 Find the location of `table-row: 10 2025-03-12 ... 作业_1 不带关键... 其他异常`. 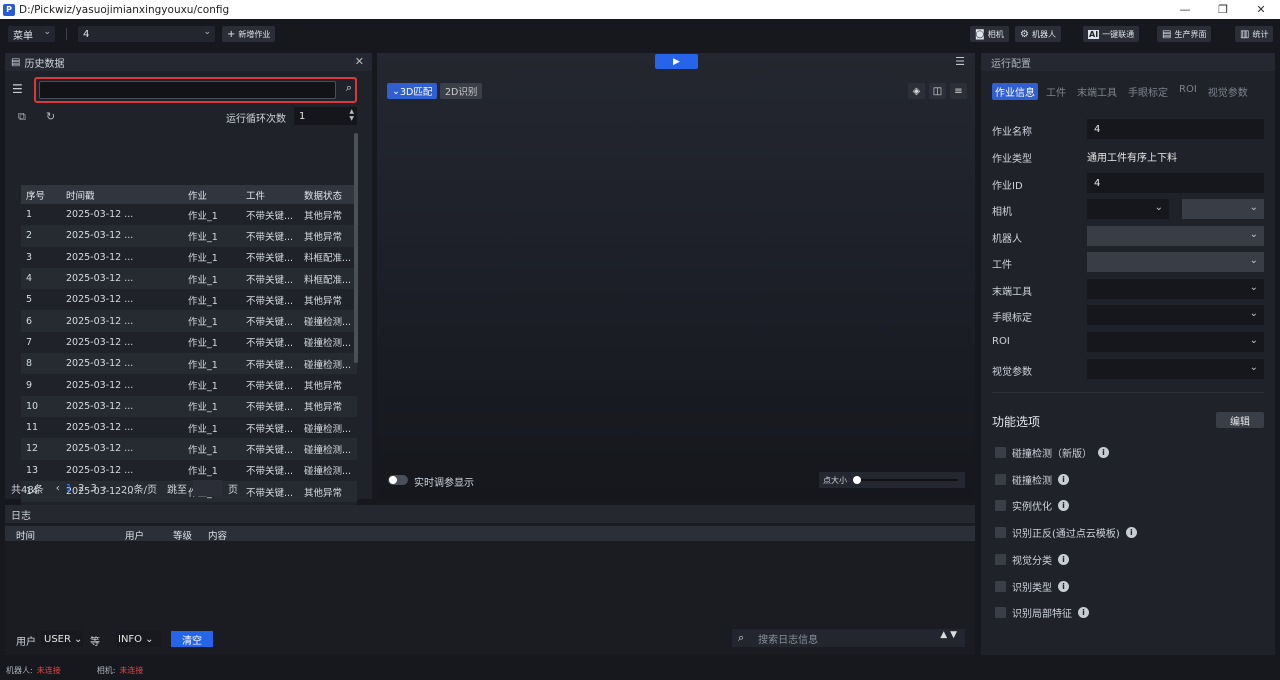

table-row: 10 2025-03-12 ... 作业_1 不带关键... 其他异常 is located at coordinates (189, 406).